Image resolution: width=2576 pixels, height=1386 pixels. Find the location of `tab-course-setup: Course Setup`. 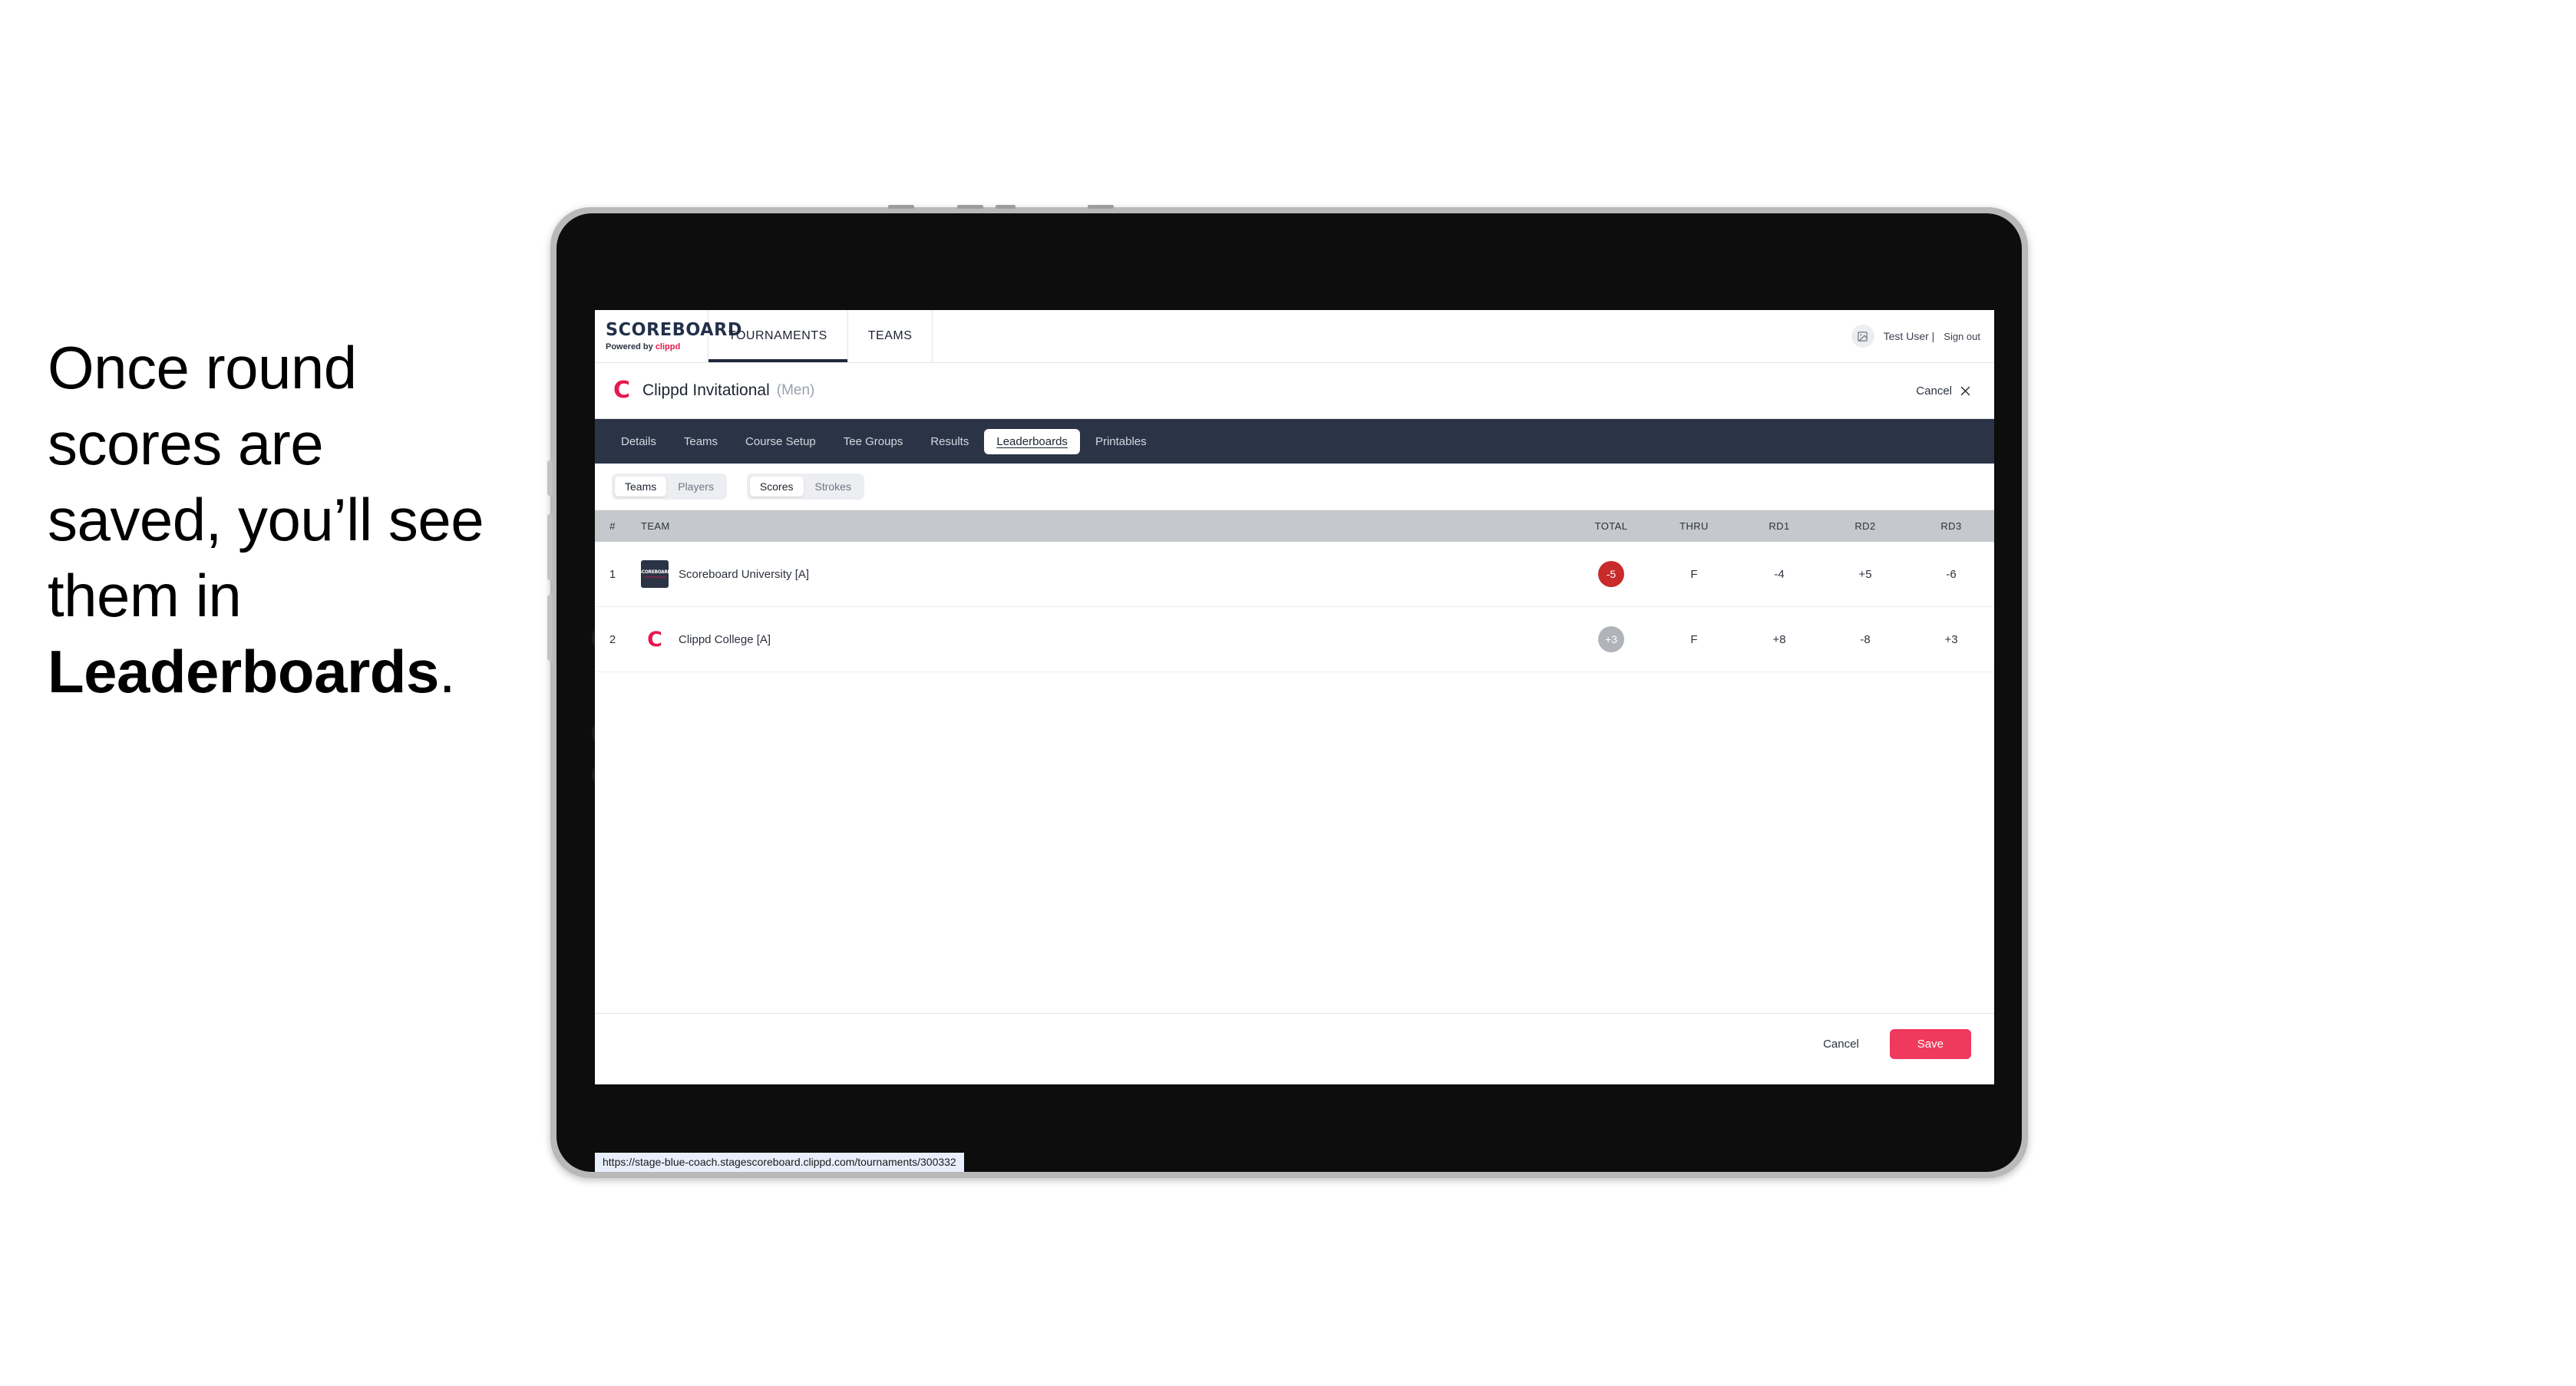

tab-course-setup: Course Setup is located at coordinates (780, 441).